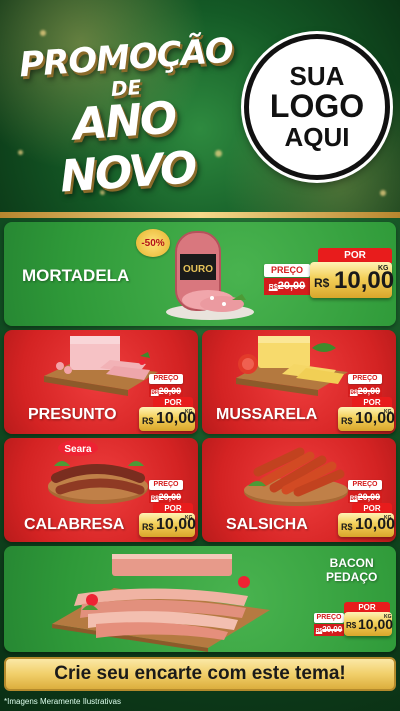 The height and width of the screenshot is (711, 400). Describe the element at coordinates (76, 275) in the screenshot. I see `product-name: MORTADELA` at that location.